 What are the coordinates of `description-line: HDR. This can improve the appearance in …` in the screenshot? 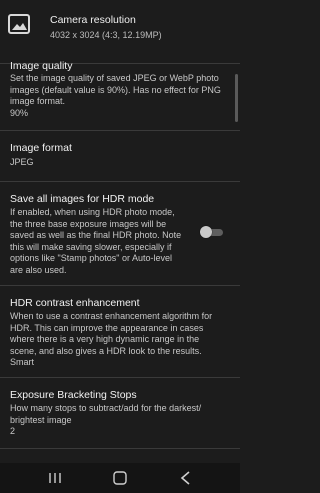 It's located at (107, 327).